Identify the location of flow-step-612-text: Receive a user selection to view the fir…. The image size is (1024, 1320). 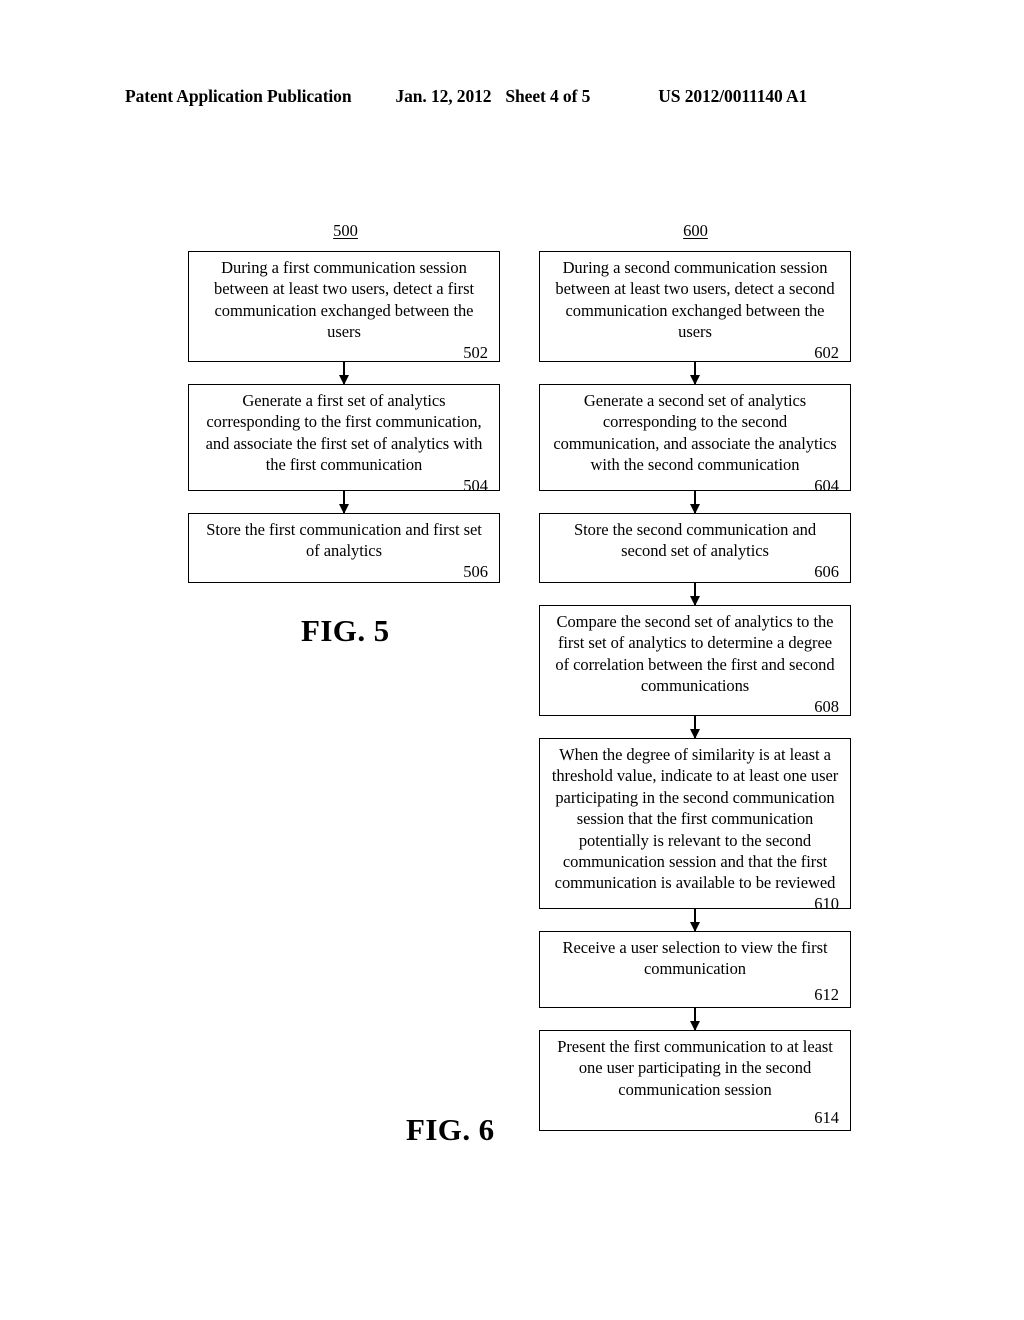
(695, 958).